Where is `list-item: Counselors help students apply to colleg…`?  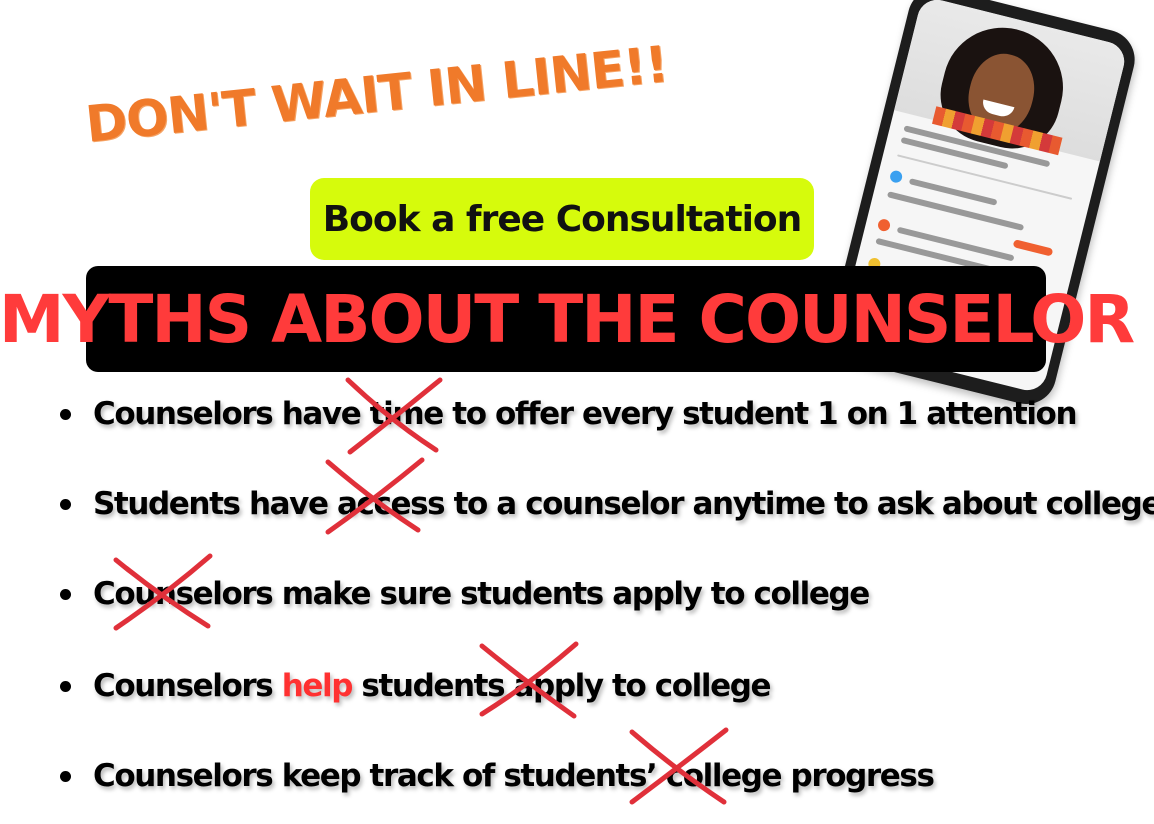 list-item: Counselors help students apply to colleg… is located at coordinates (416, 686).